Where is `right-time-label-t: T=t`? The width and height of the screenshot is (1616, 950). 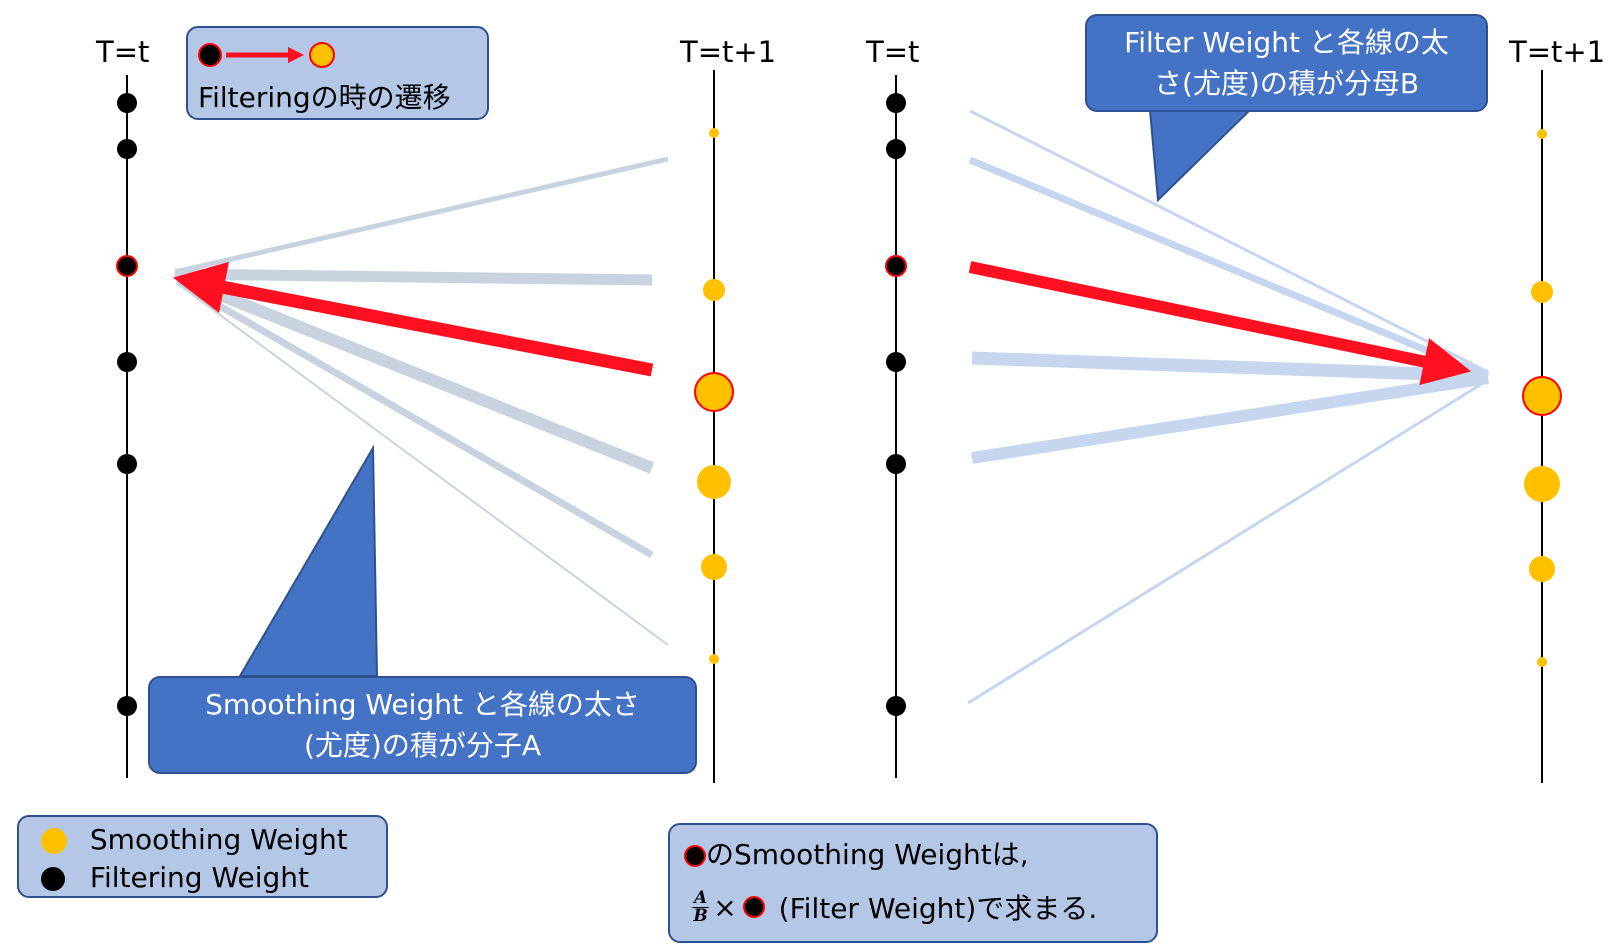
right-time-label-t: T=t is located at coordinates (893, 52).